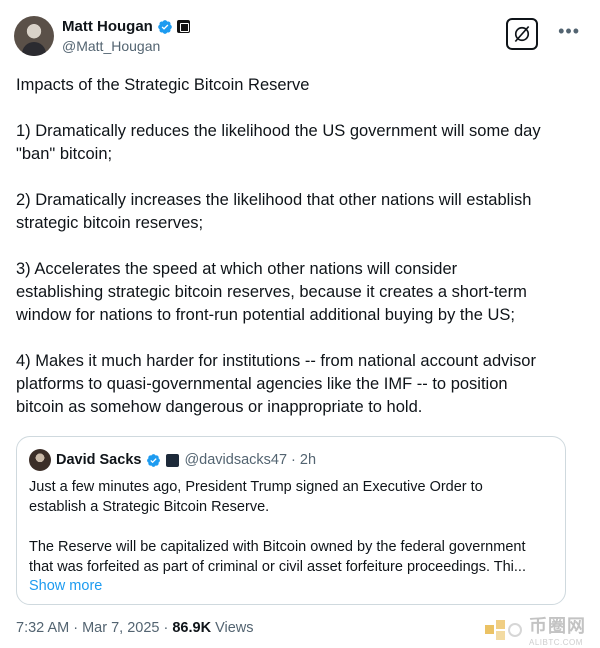  What do you see at coordinates (503, 629) in the screenshot?
I see `watermark-logo-icon` at bounding box center [503, 629].